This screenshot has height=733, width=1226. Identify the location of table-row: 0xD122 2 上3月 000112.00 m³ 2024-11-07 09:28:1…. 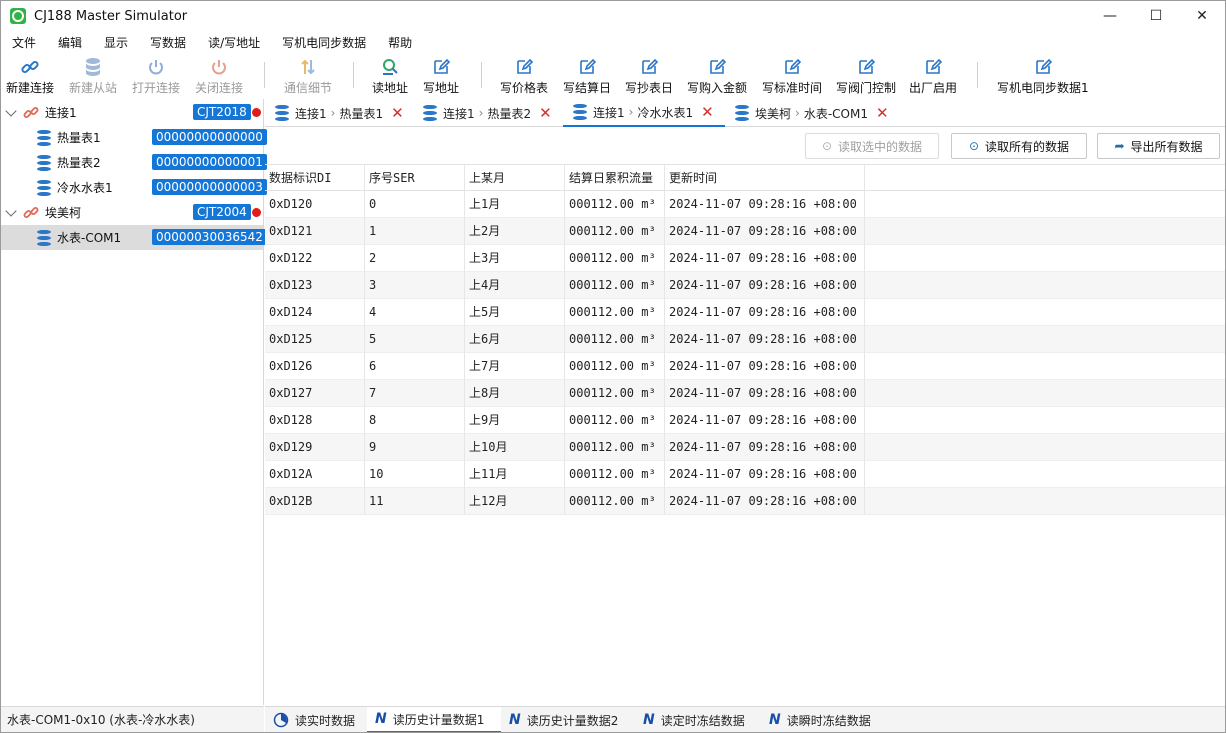
(745, 258).